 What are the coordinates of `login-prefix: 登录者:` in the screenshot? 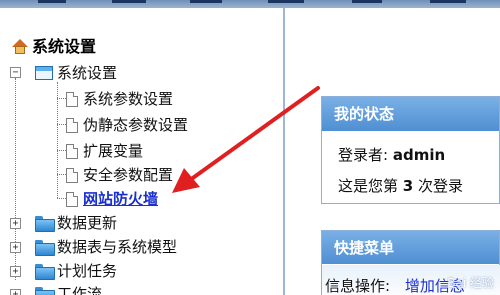 It's located at (363, 155).